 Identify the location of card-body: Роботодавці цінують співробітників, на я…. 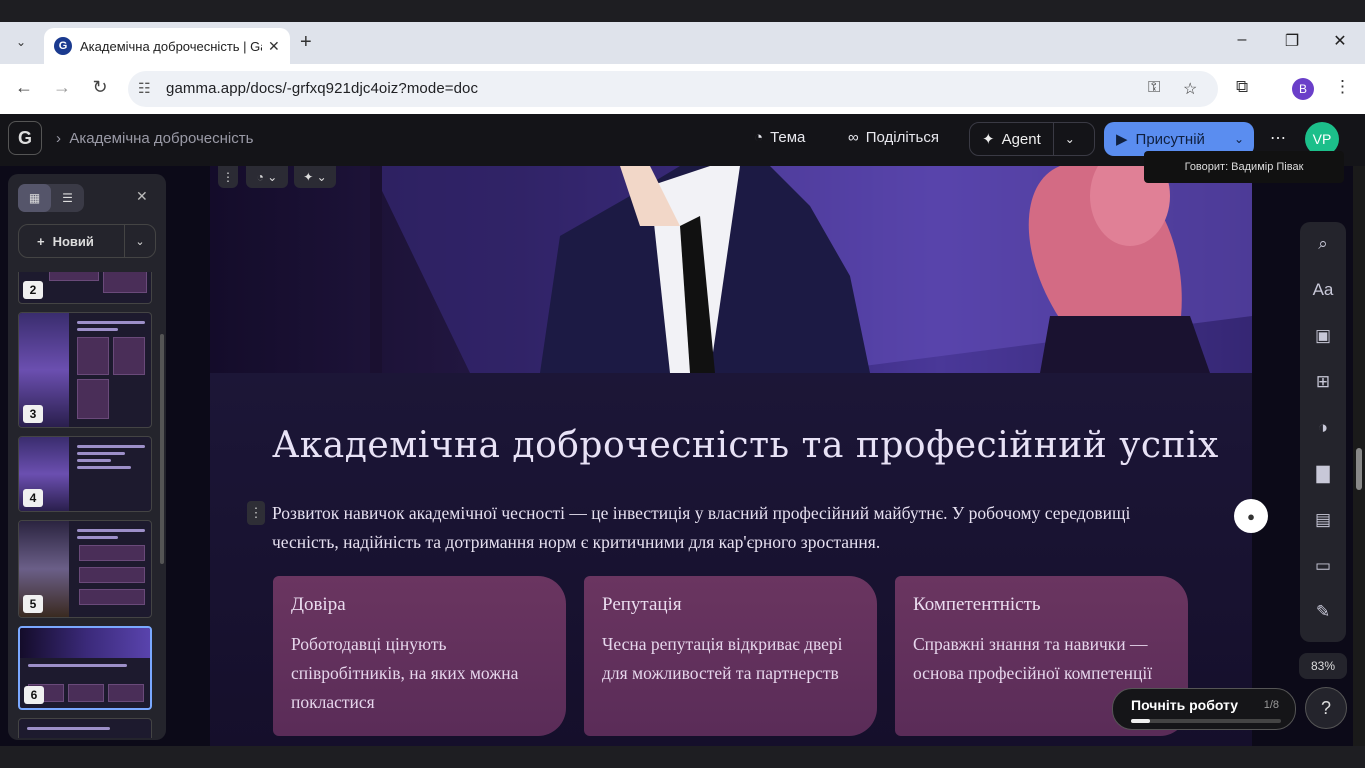
(405, 673).